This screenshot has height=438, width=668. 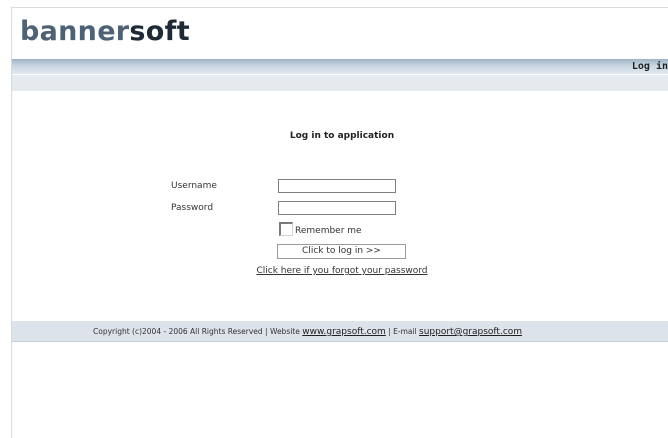 I want to click on sub-header-bar, so click(x=340, y=83).